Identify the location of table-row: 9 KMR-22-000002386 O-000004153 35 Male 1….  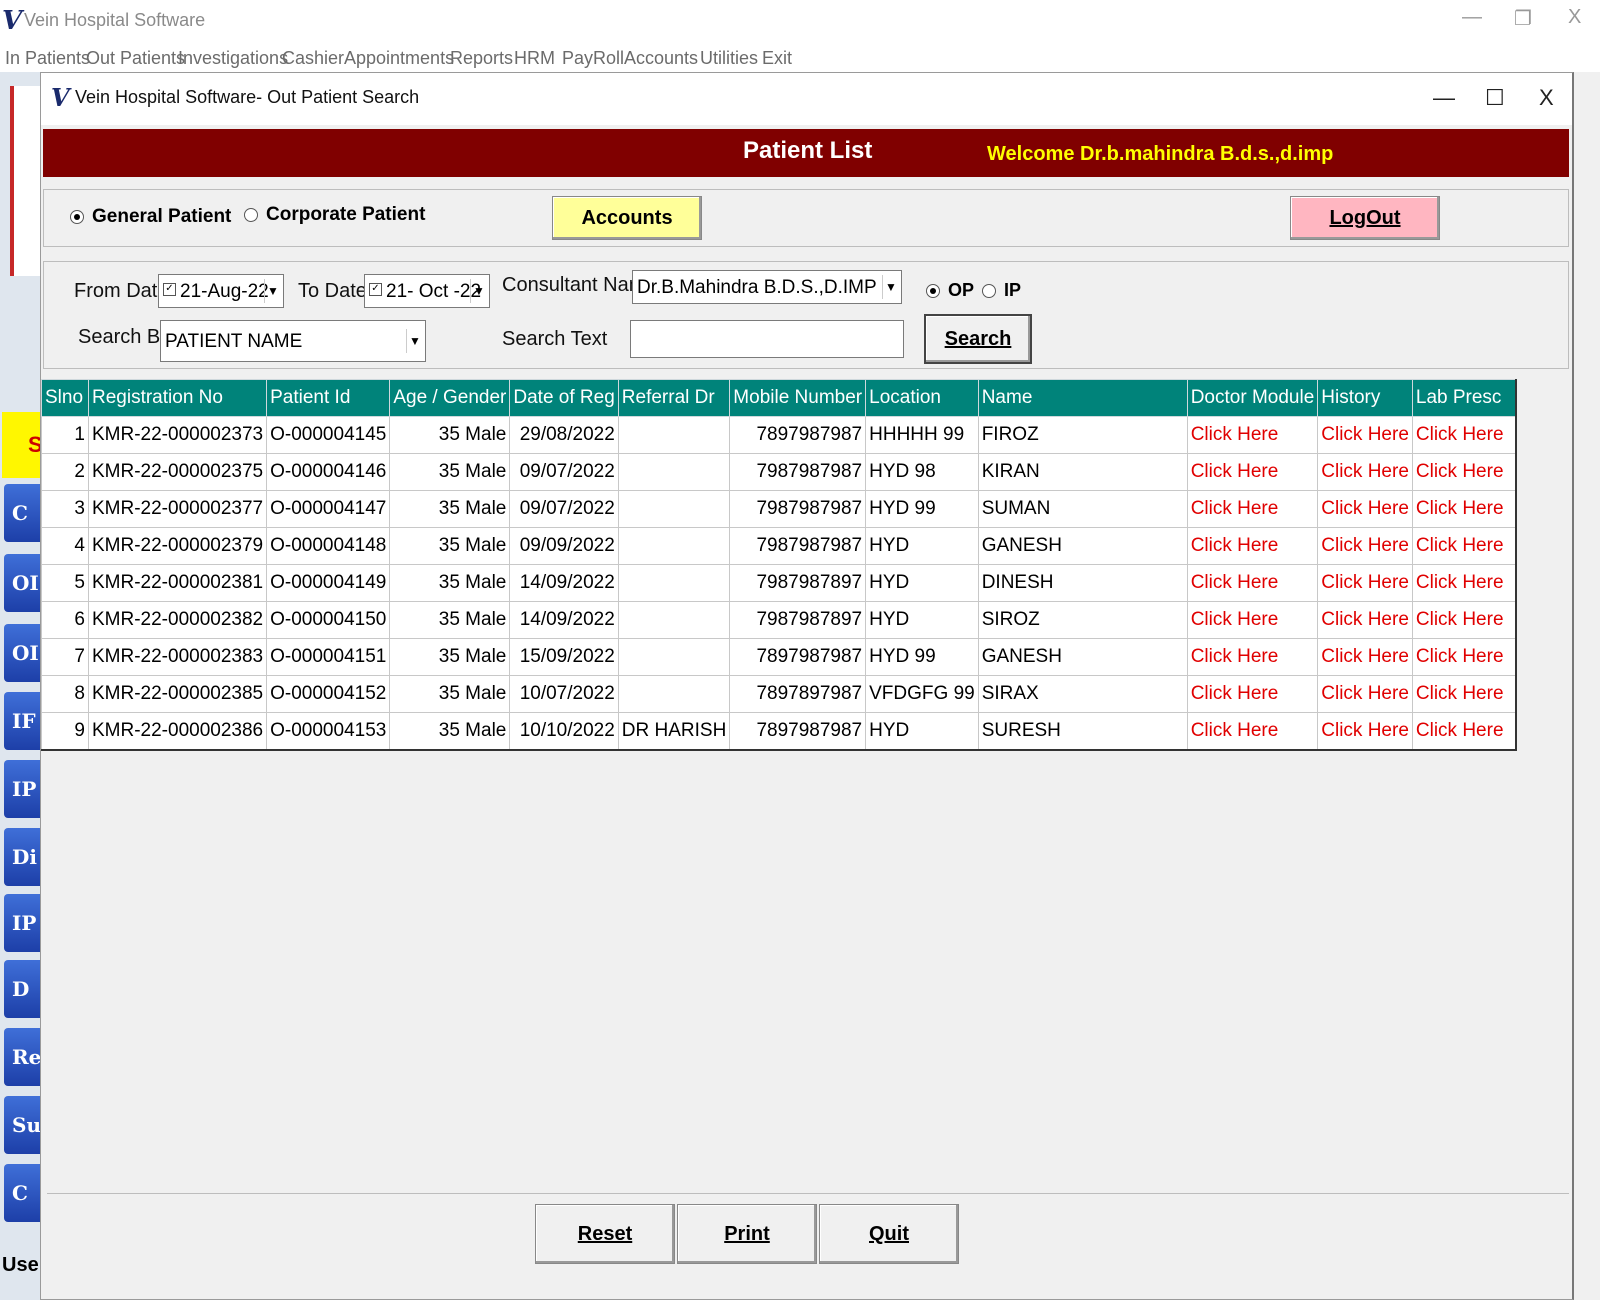
(779, 731).